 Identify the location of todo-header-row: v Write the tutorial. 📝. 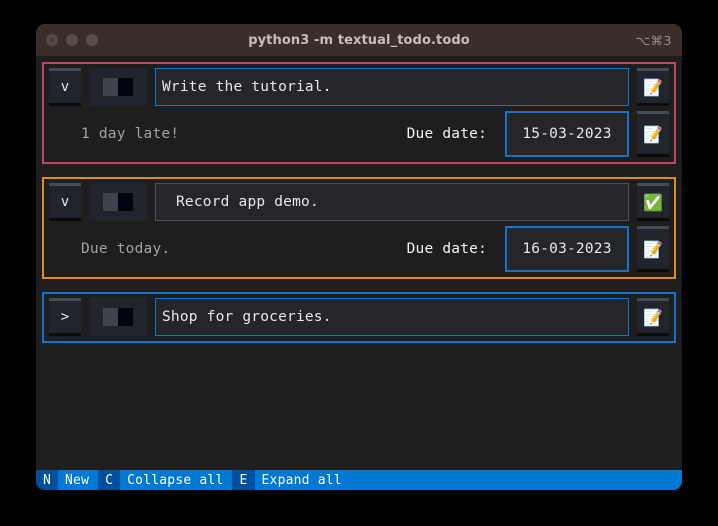
(359, 87).